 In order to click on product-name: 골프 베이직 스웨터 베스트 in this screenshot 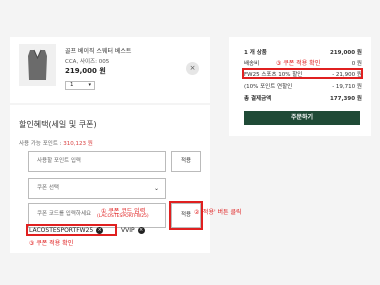, I will do `click(98, 50)`.